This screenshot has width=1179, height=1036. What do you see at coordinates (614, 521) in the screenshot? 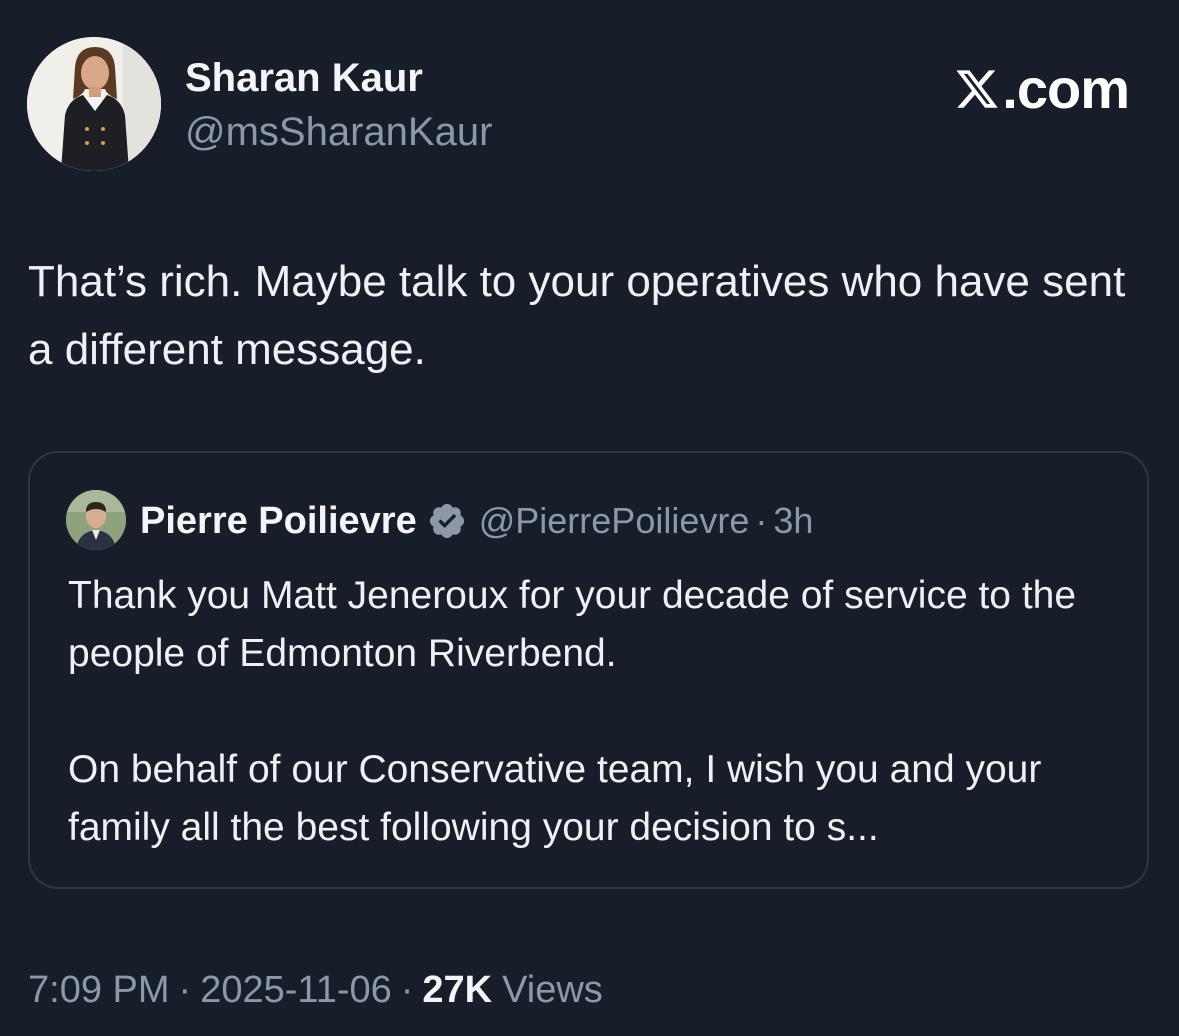
I see `quote-author-handle: @PierrePoilievre` at bounding box center [614, 521].